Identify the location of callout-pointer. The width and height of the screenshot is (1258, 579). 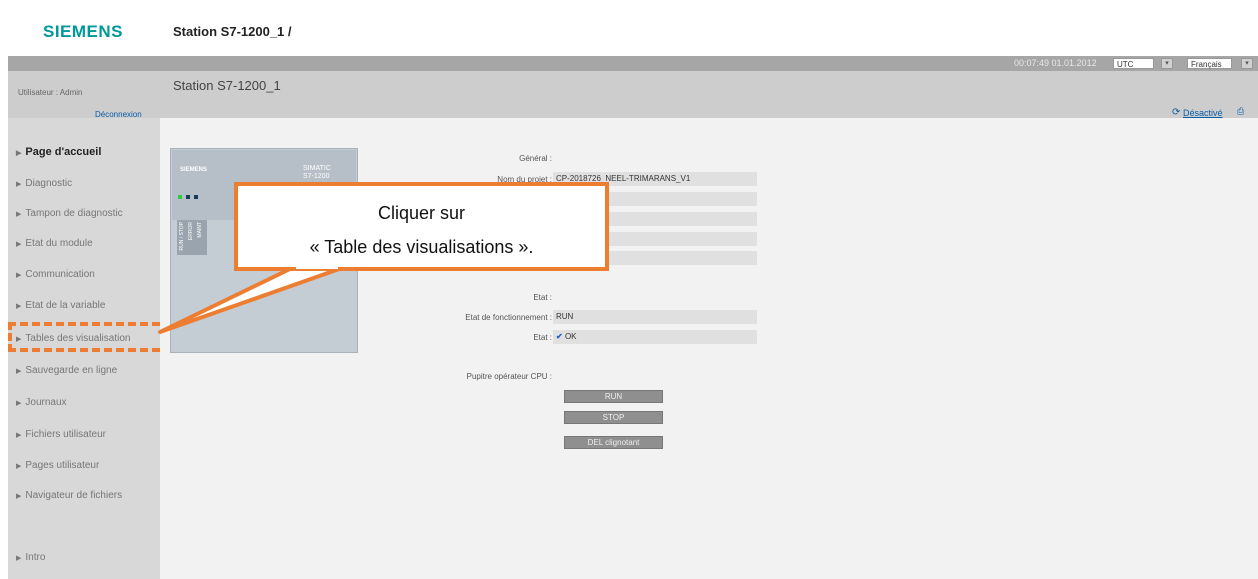
(251, 300).